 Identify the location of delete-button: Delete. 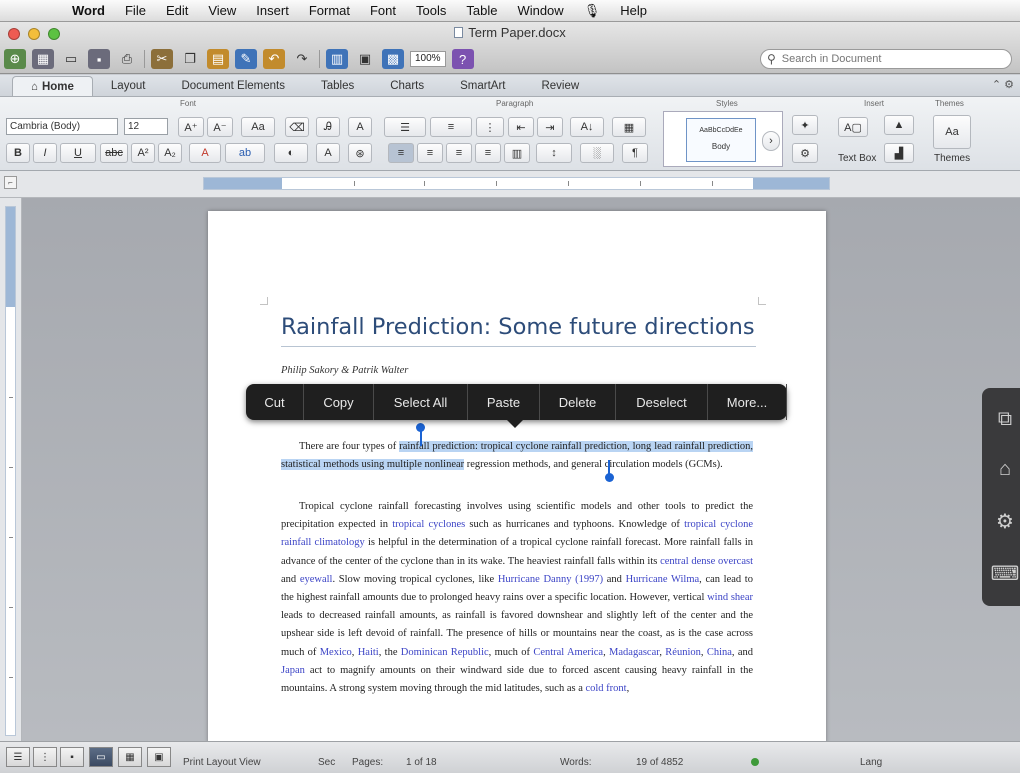
(578, 402).